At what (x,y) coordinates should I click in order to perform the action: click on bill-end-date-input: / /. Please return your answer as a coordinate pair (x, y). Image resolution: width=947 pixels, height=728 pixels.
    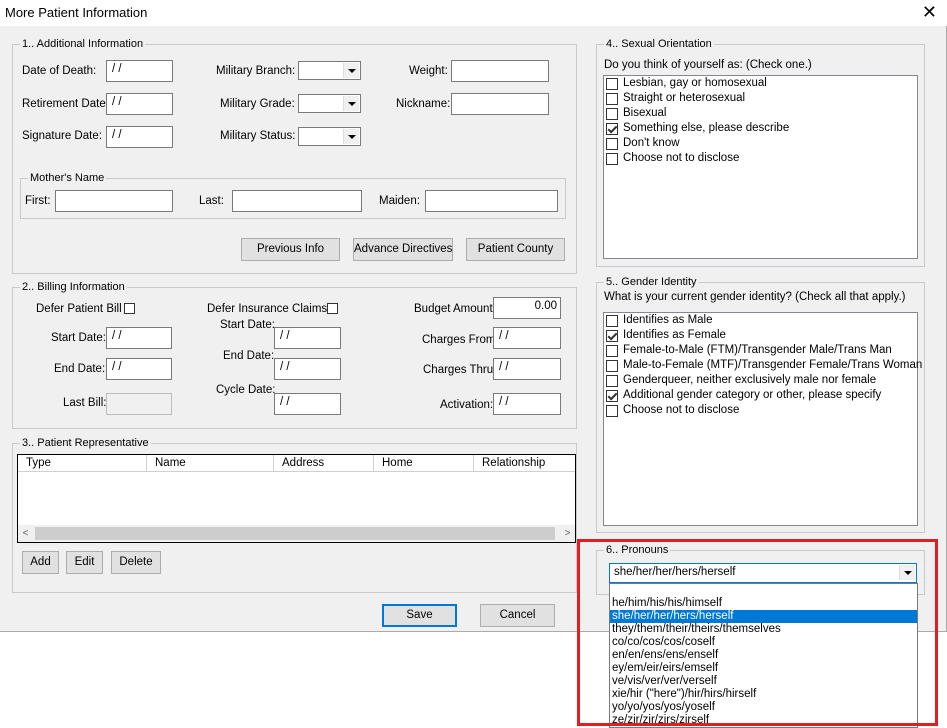
    Looking at the image, I should click on (139, 369).